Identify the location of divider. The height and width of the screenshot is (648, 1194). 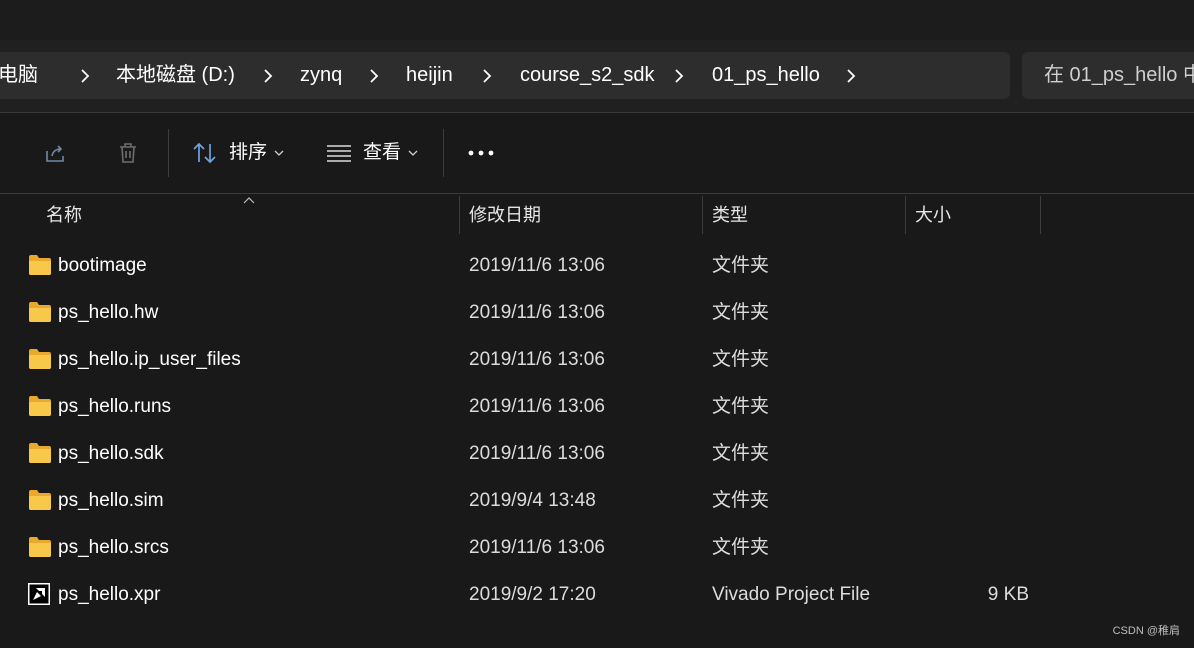
(597, 193).